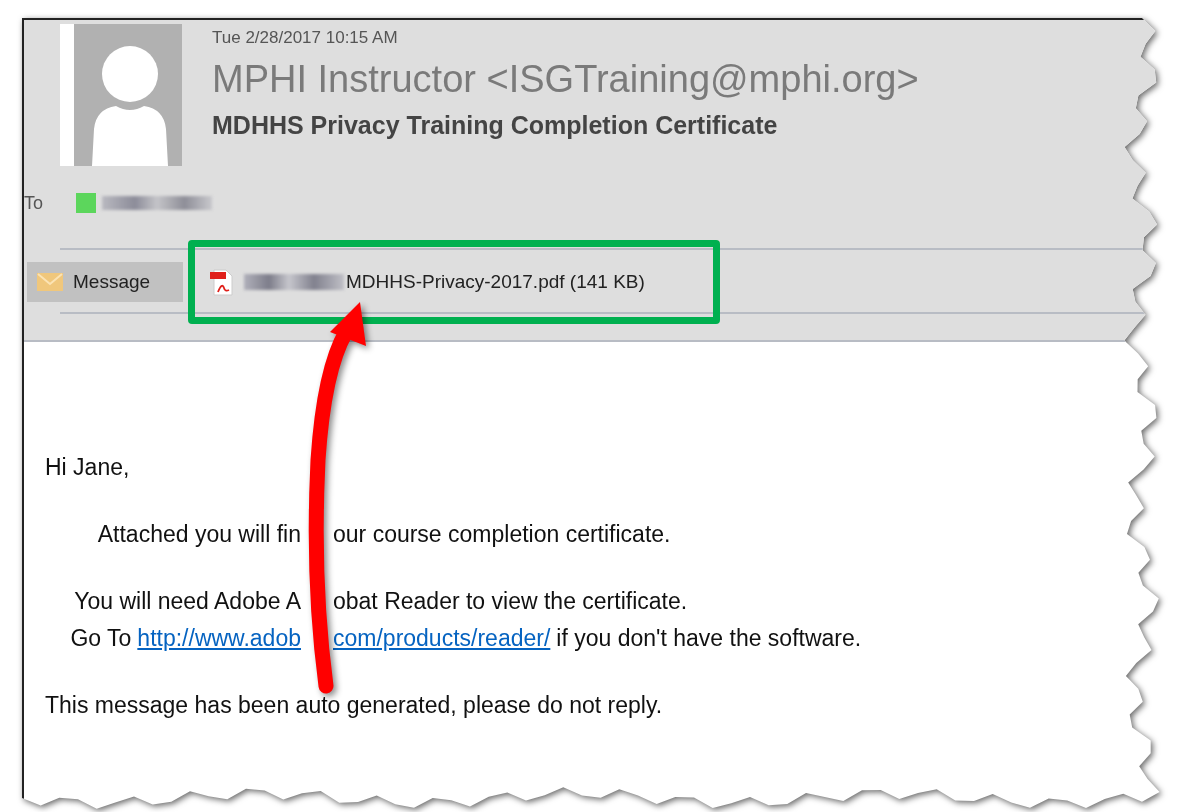 This screenshot has width=1182, height=812. I want to click on attachment-tab: MDHHS-Privacy-2017.pdf (141 KB), so click(427, 282).